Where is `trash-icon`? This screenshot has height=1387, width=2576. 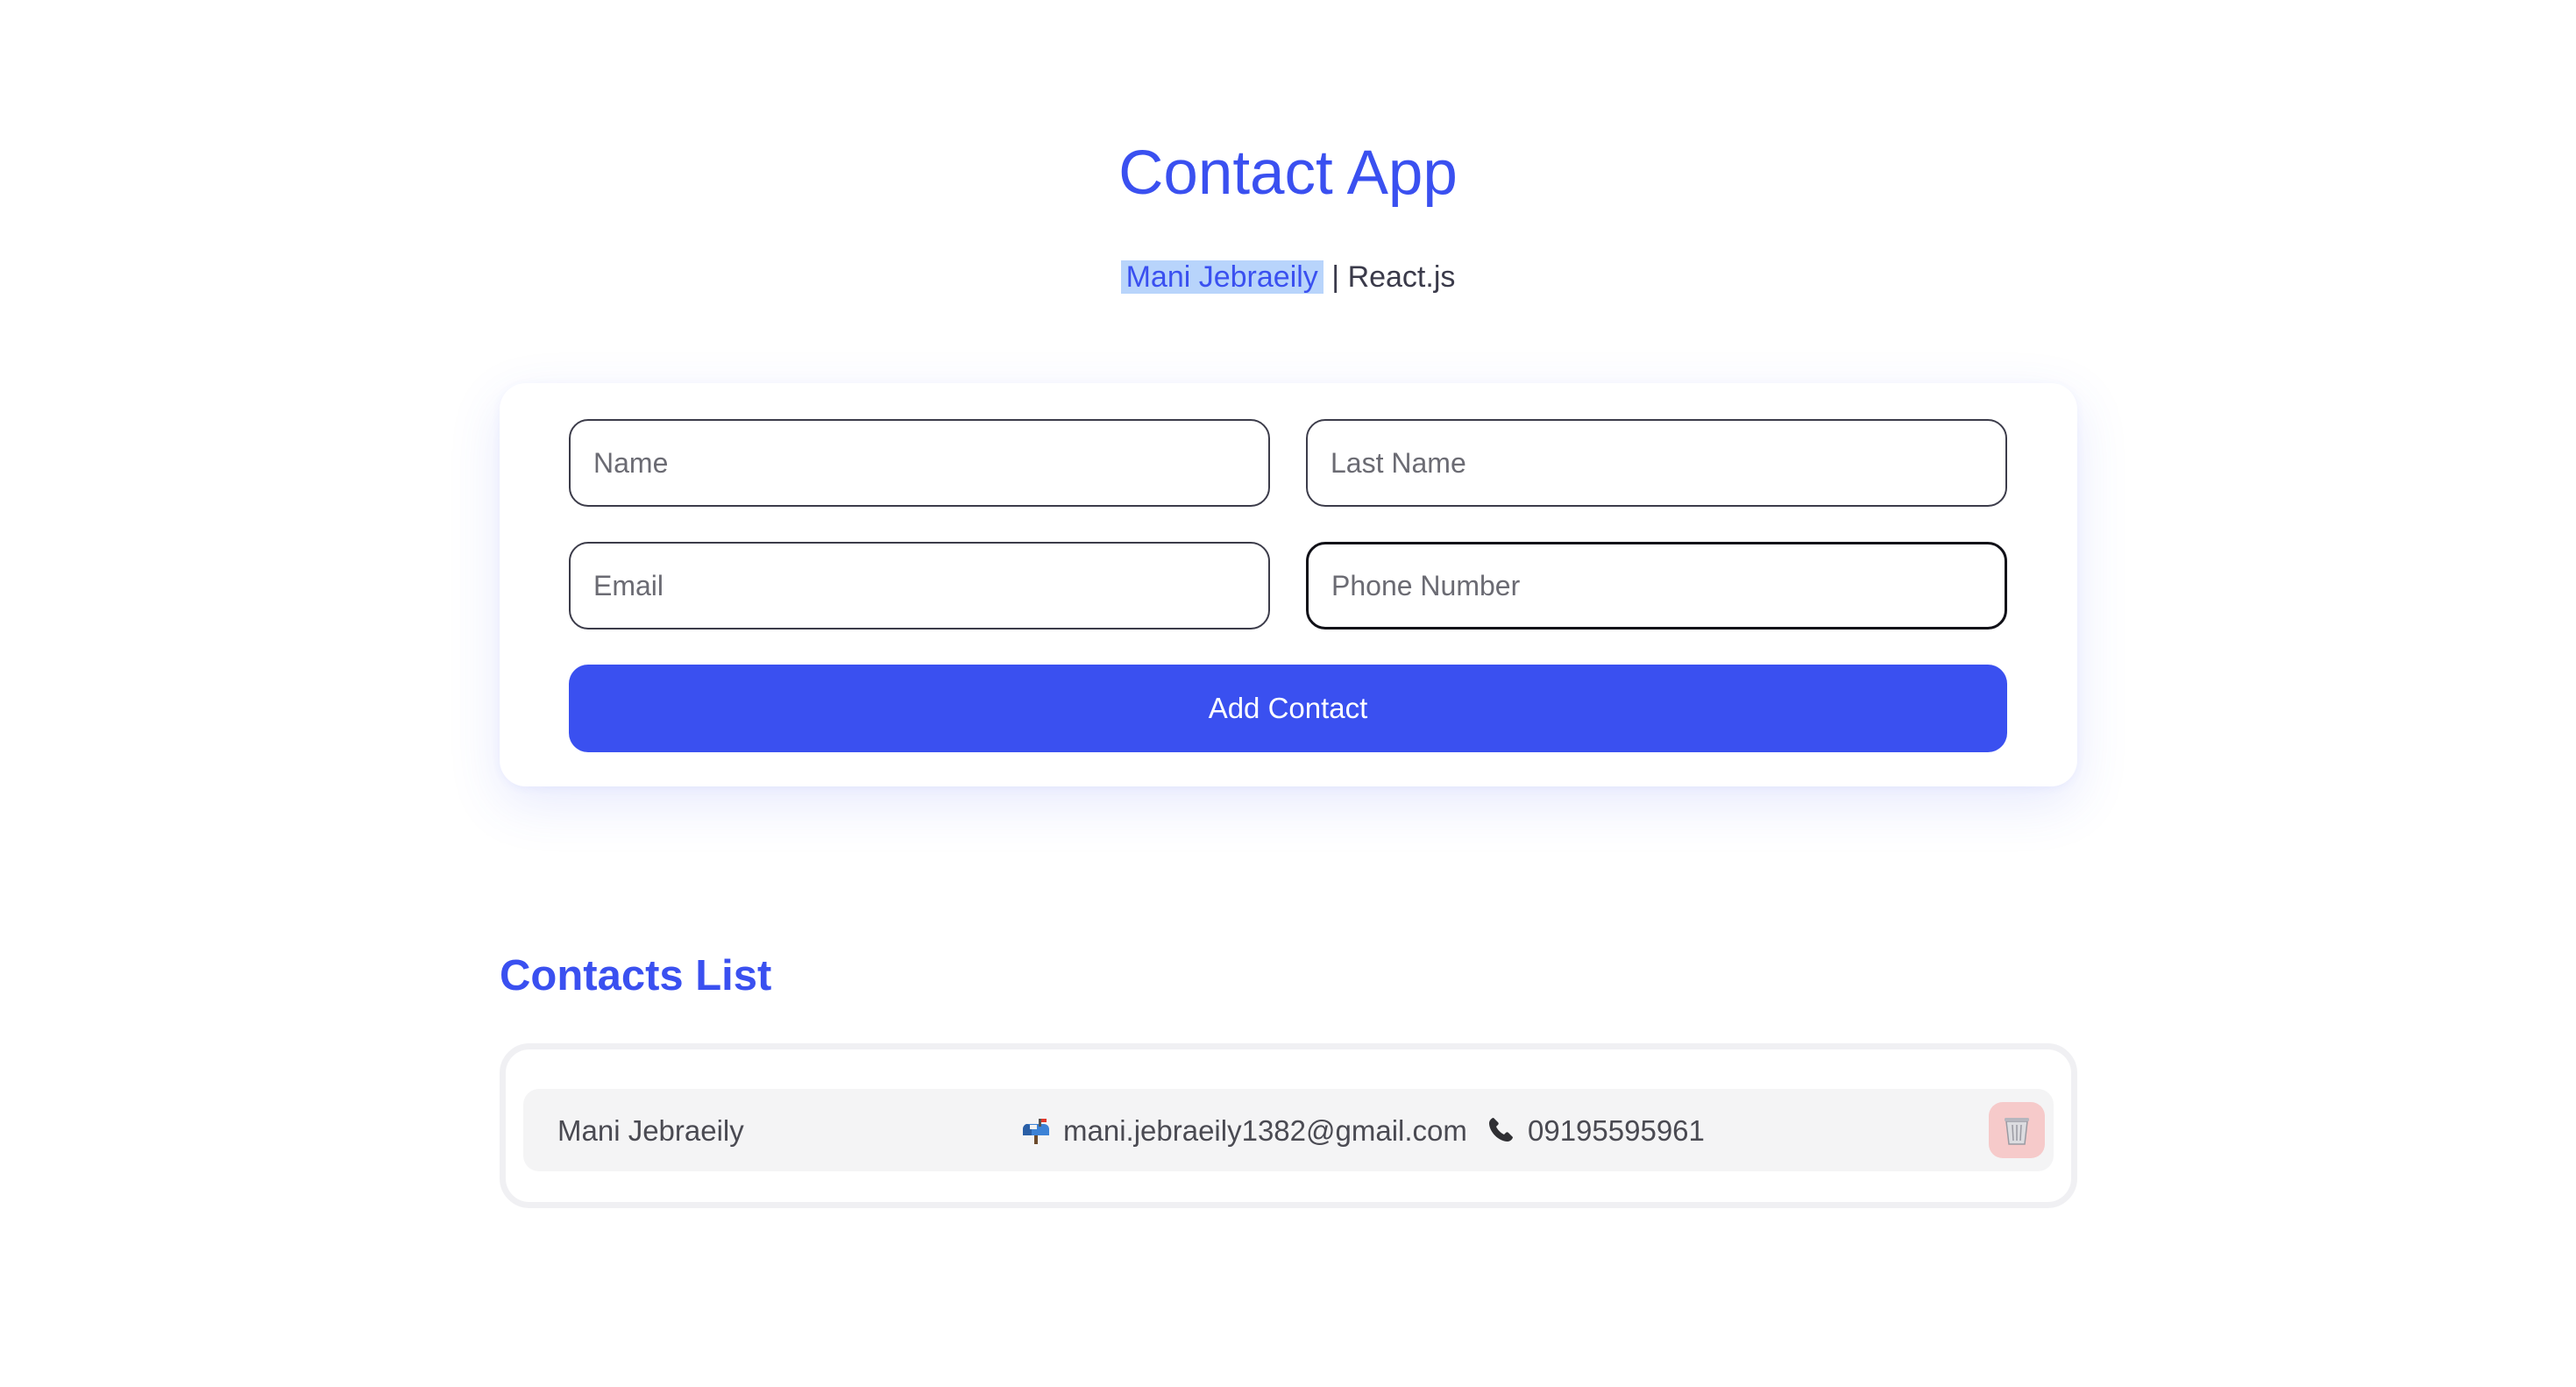 trash-icon is located at coordinates (2017, 1131).